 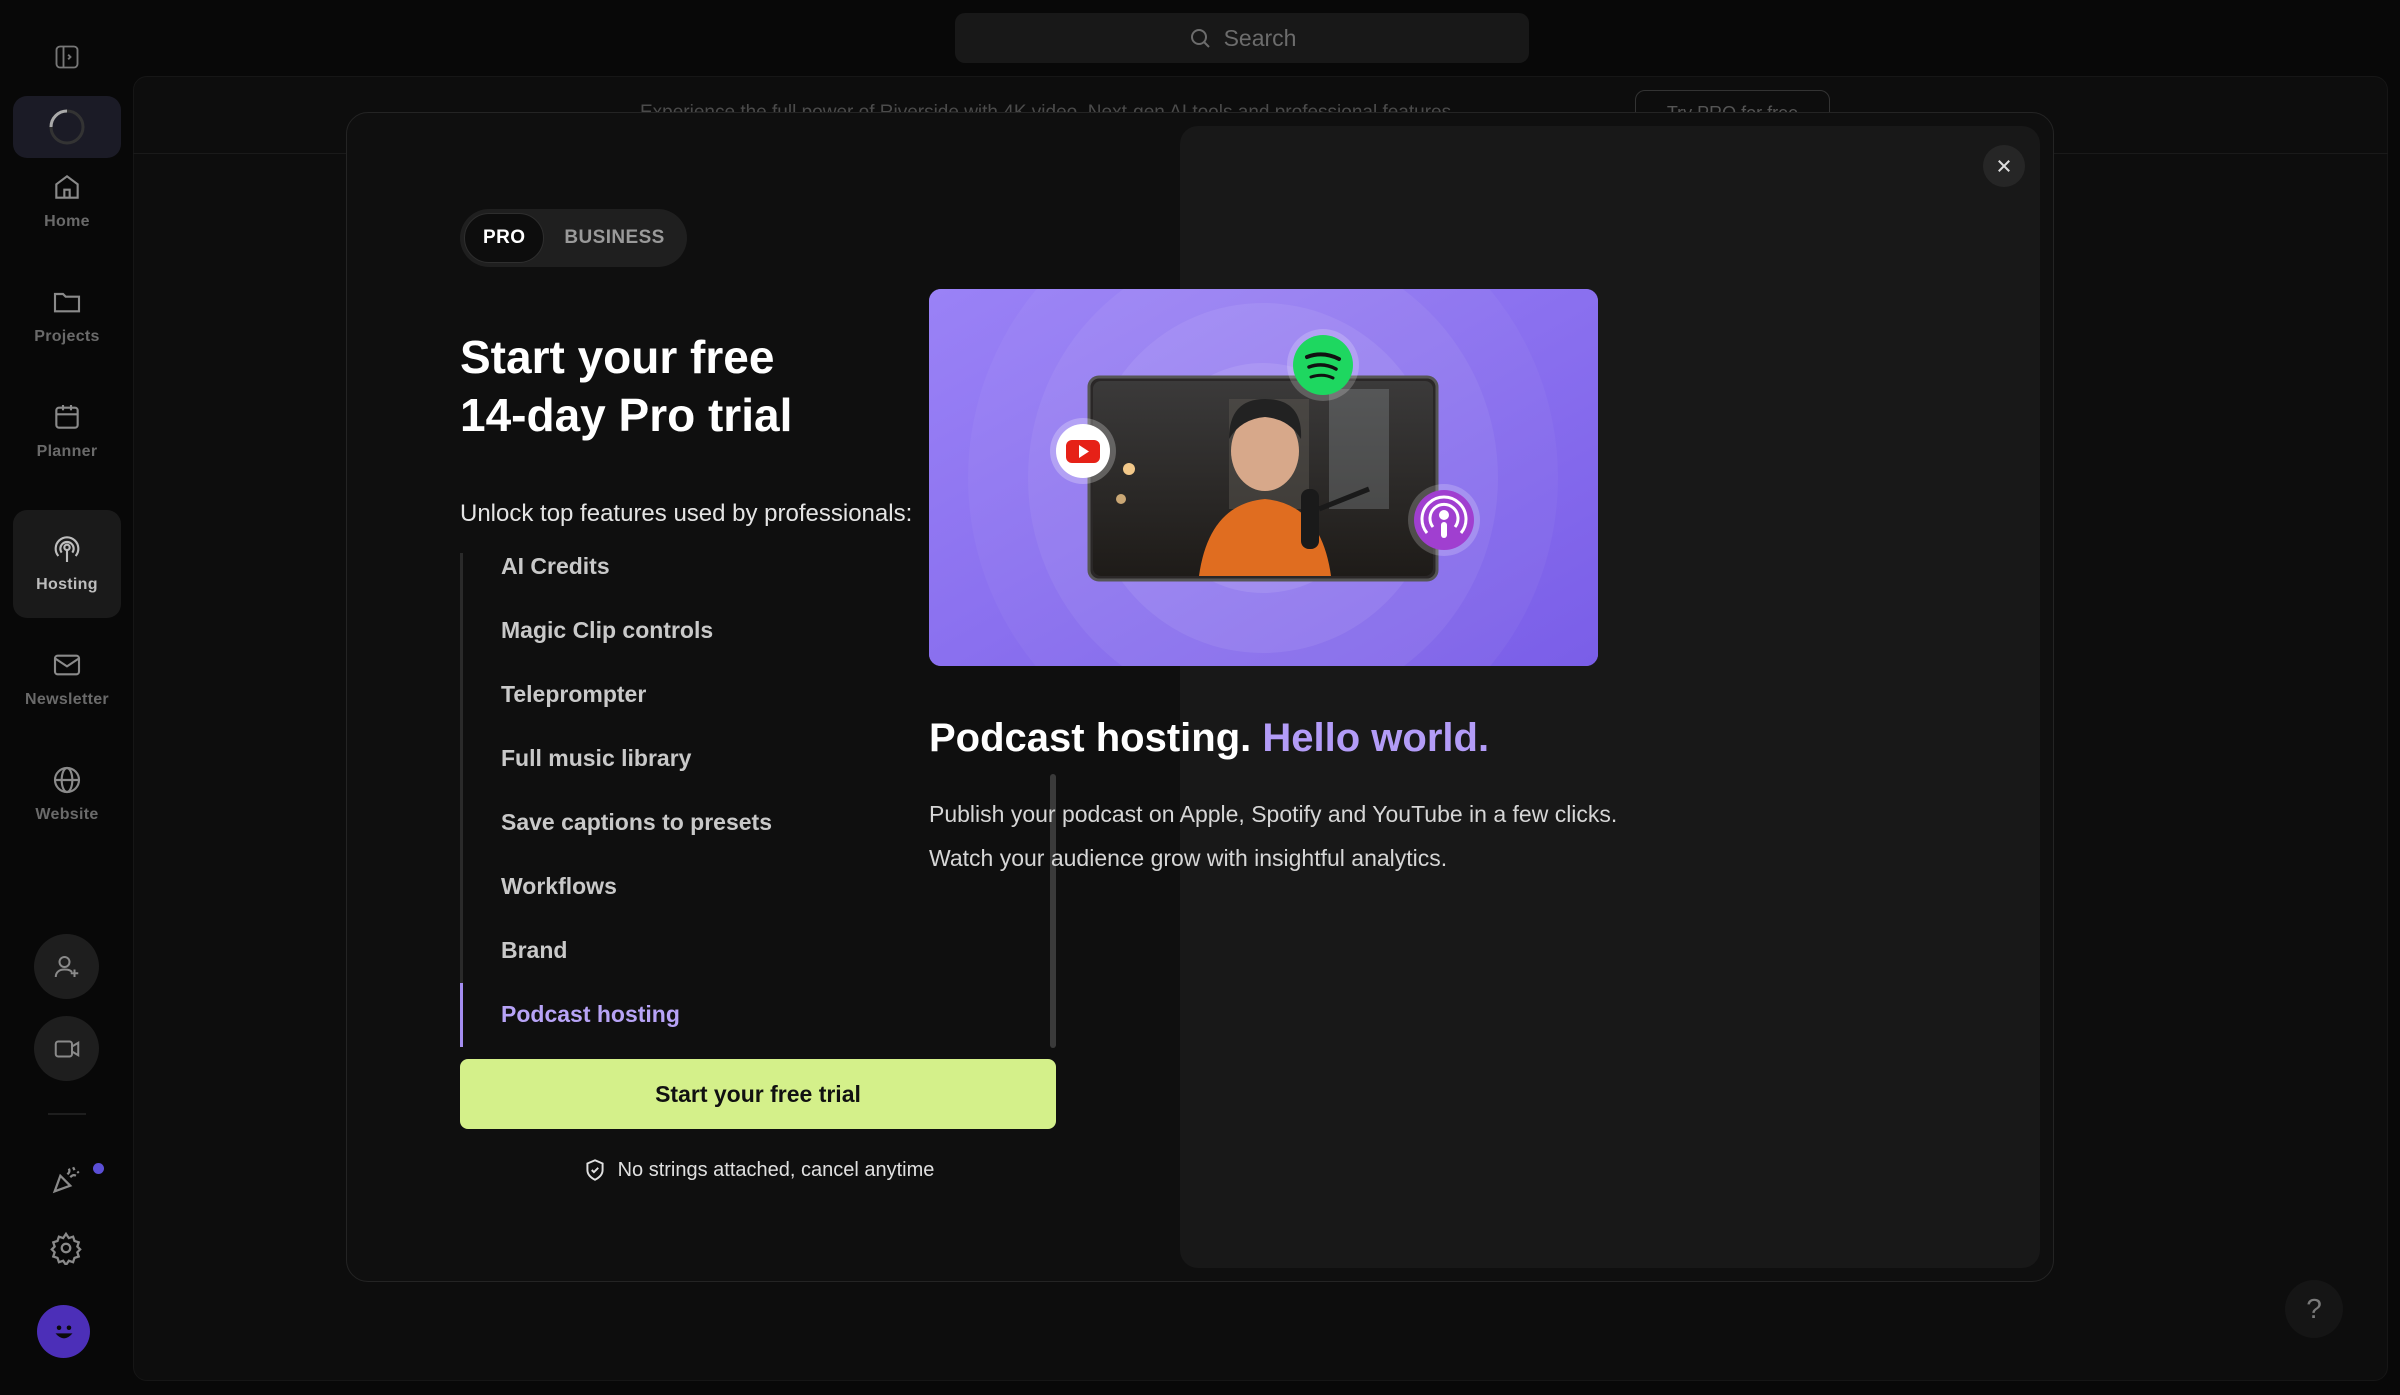 I want to click on feature-detail-title: Podcast hosting. Hello world., so click(x=1209, y=738).